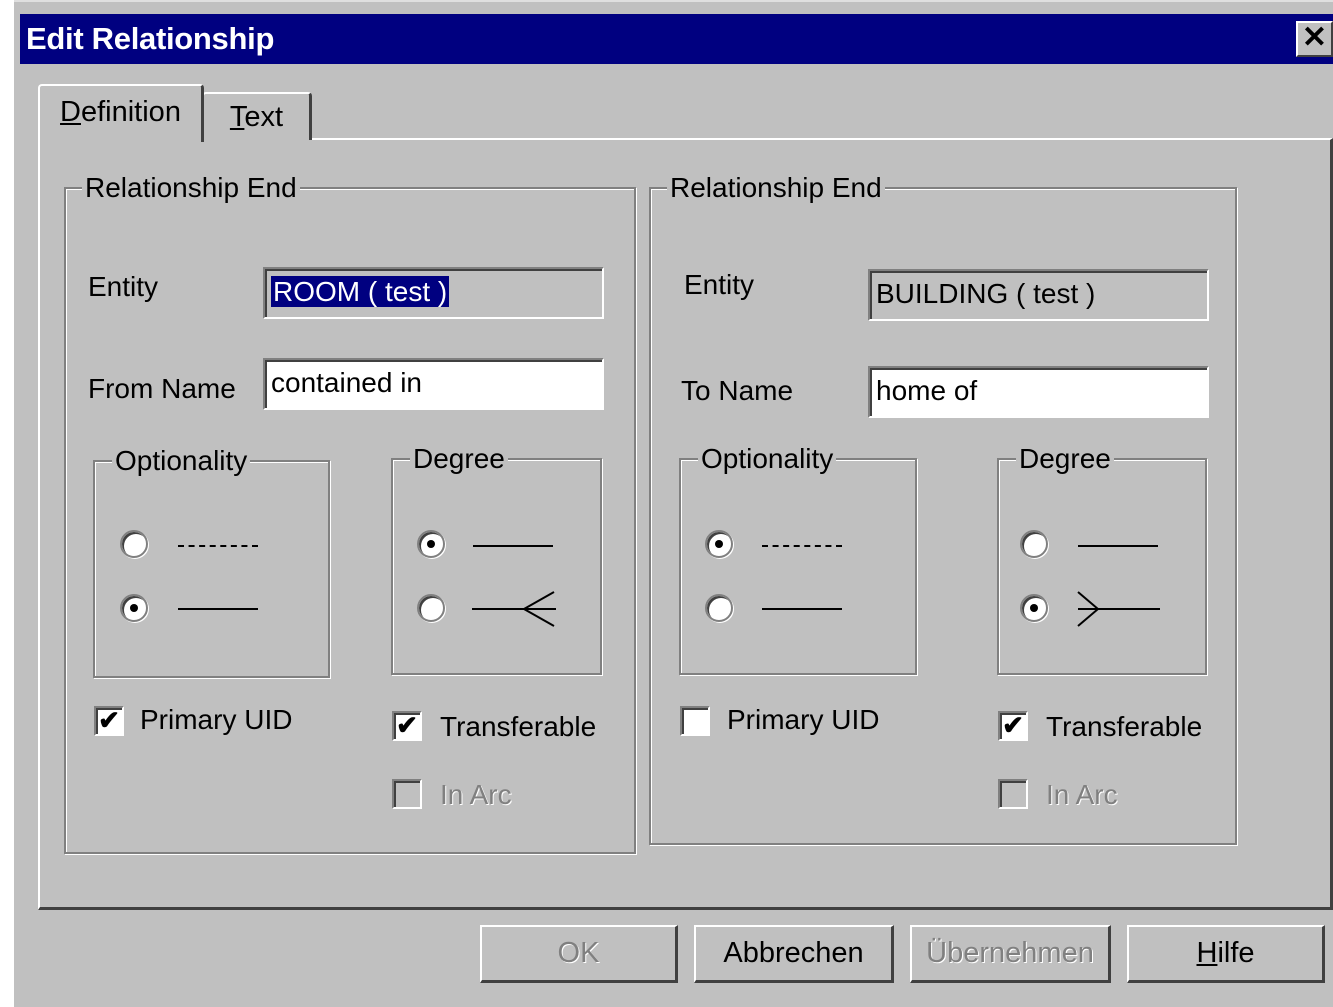  Describe the element at coordinates (518, 726) in the screenshot. I see `left-transferable-label: Transferable` at that location.